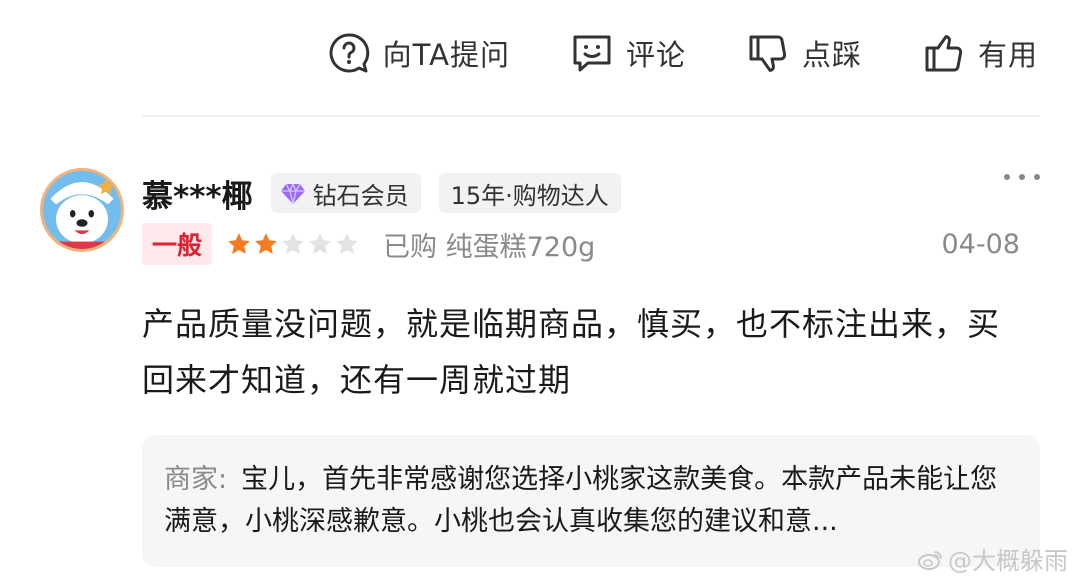 This screenshot has height=586, width=1080. What do you see at coordinates (360, 195) in the screenshot?
I see `member-badge-label: 钻石会员` at bounding box center [360, 195].